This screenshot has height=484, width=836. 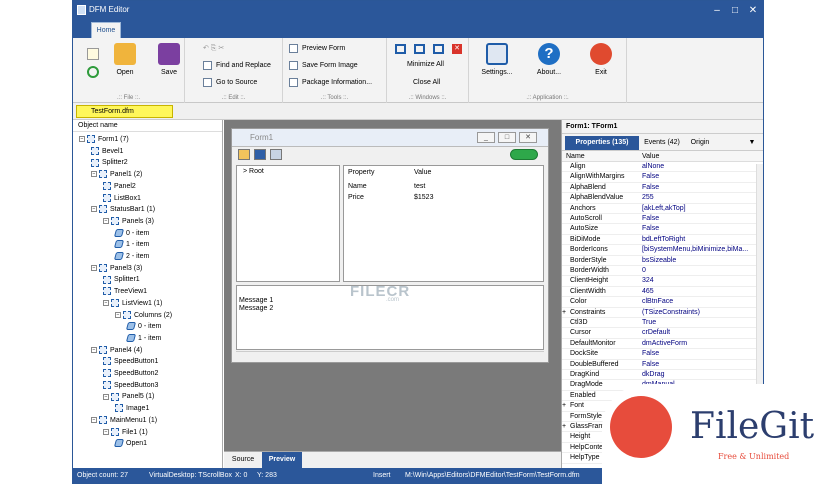 I want to click on property-row: DragKind dkDrag, so click(x=660, y=375).